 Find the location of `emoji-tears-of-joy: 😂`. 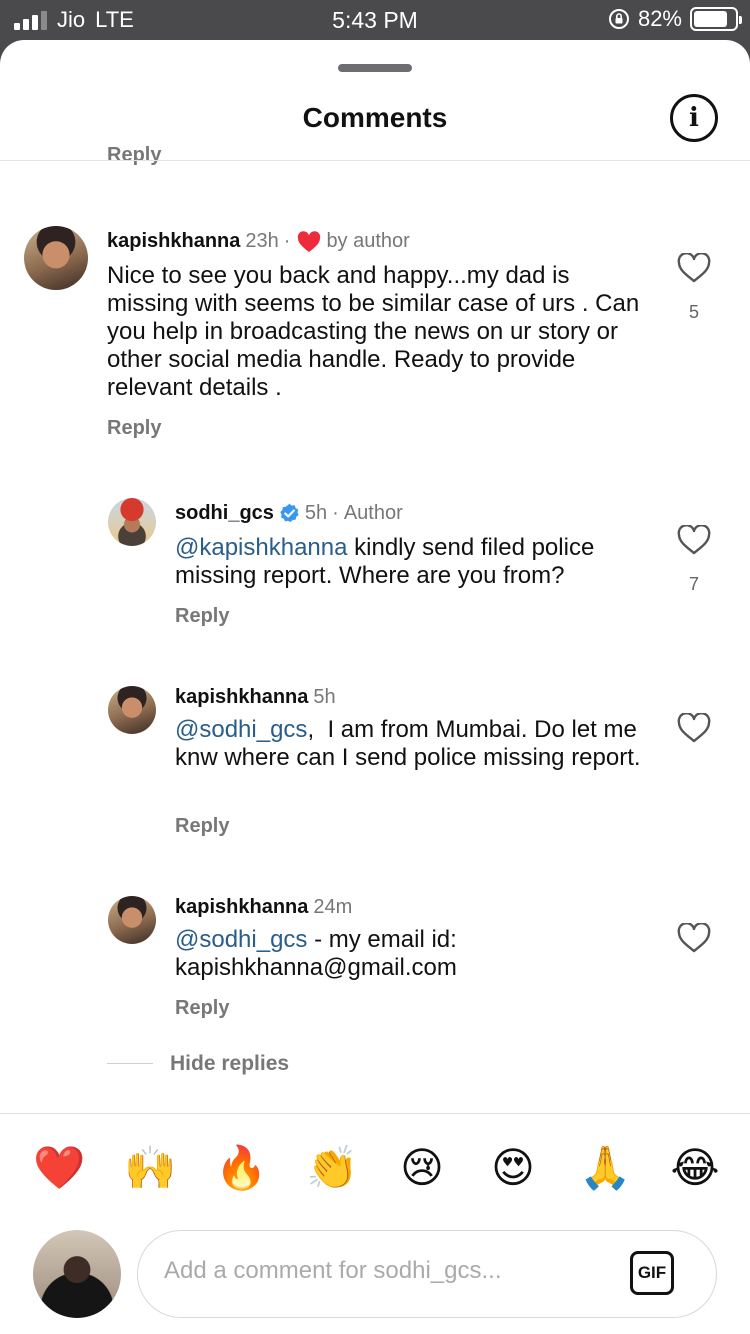

emoji-tears-of-joy: 😂 is located at coordinates (695, 1168).